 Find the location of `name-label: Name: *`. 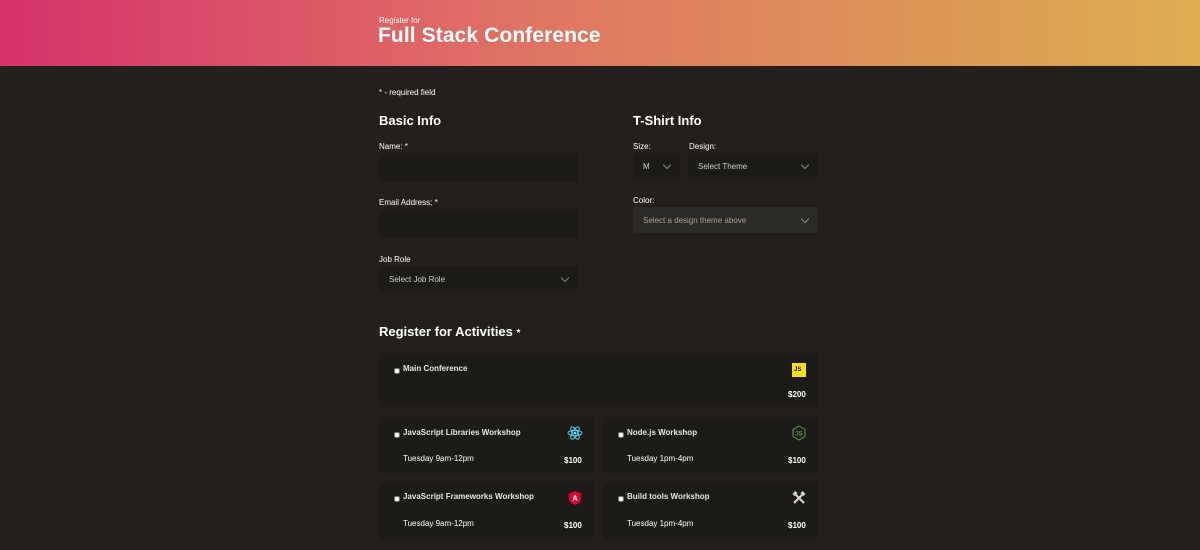

name-label: Name: * is located at coordinates (393, 146).